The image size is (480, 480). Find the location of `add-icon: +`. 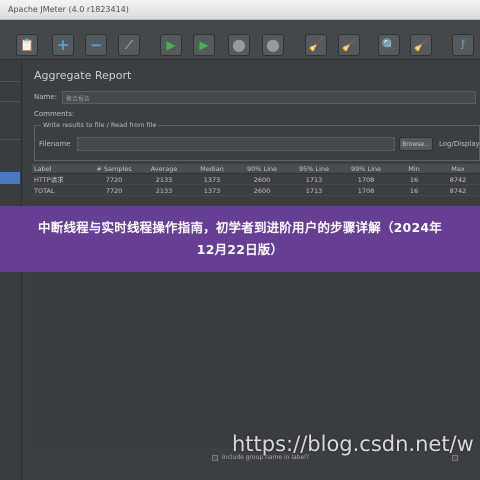

add-icon: + is located at coordinates (63, 45).